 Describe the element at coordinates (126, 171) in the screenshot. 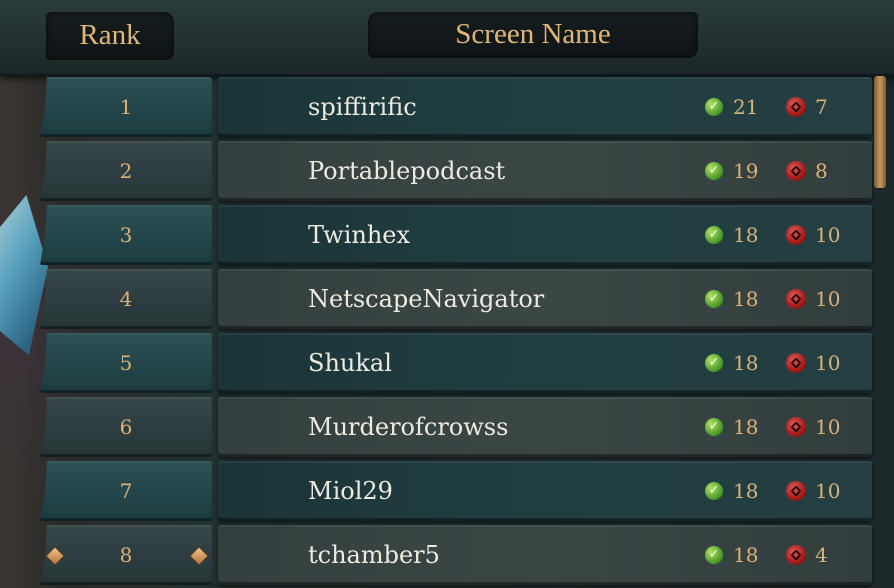

I see `rank-number: 2` at that location.